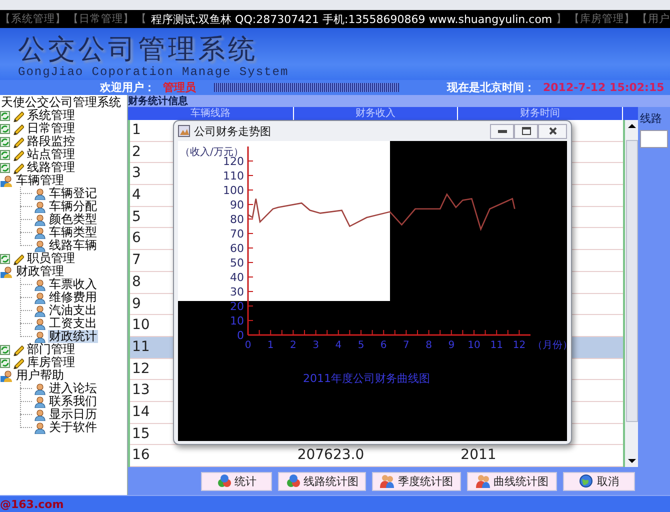 The image size is (670, 512). I want to click on axis-title: （收入/万元）, so click(212, 152).